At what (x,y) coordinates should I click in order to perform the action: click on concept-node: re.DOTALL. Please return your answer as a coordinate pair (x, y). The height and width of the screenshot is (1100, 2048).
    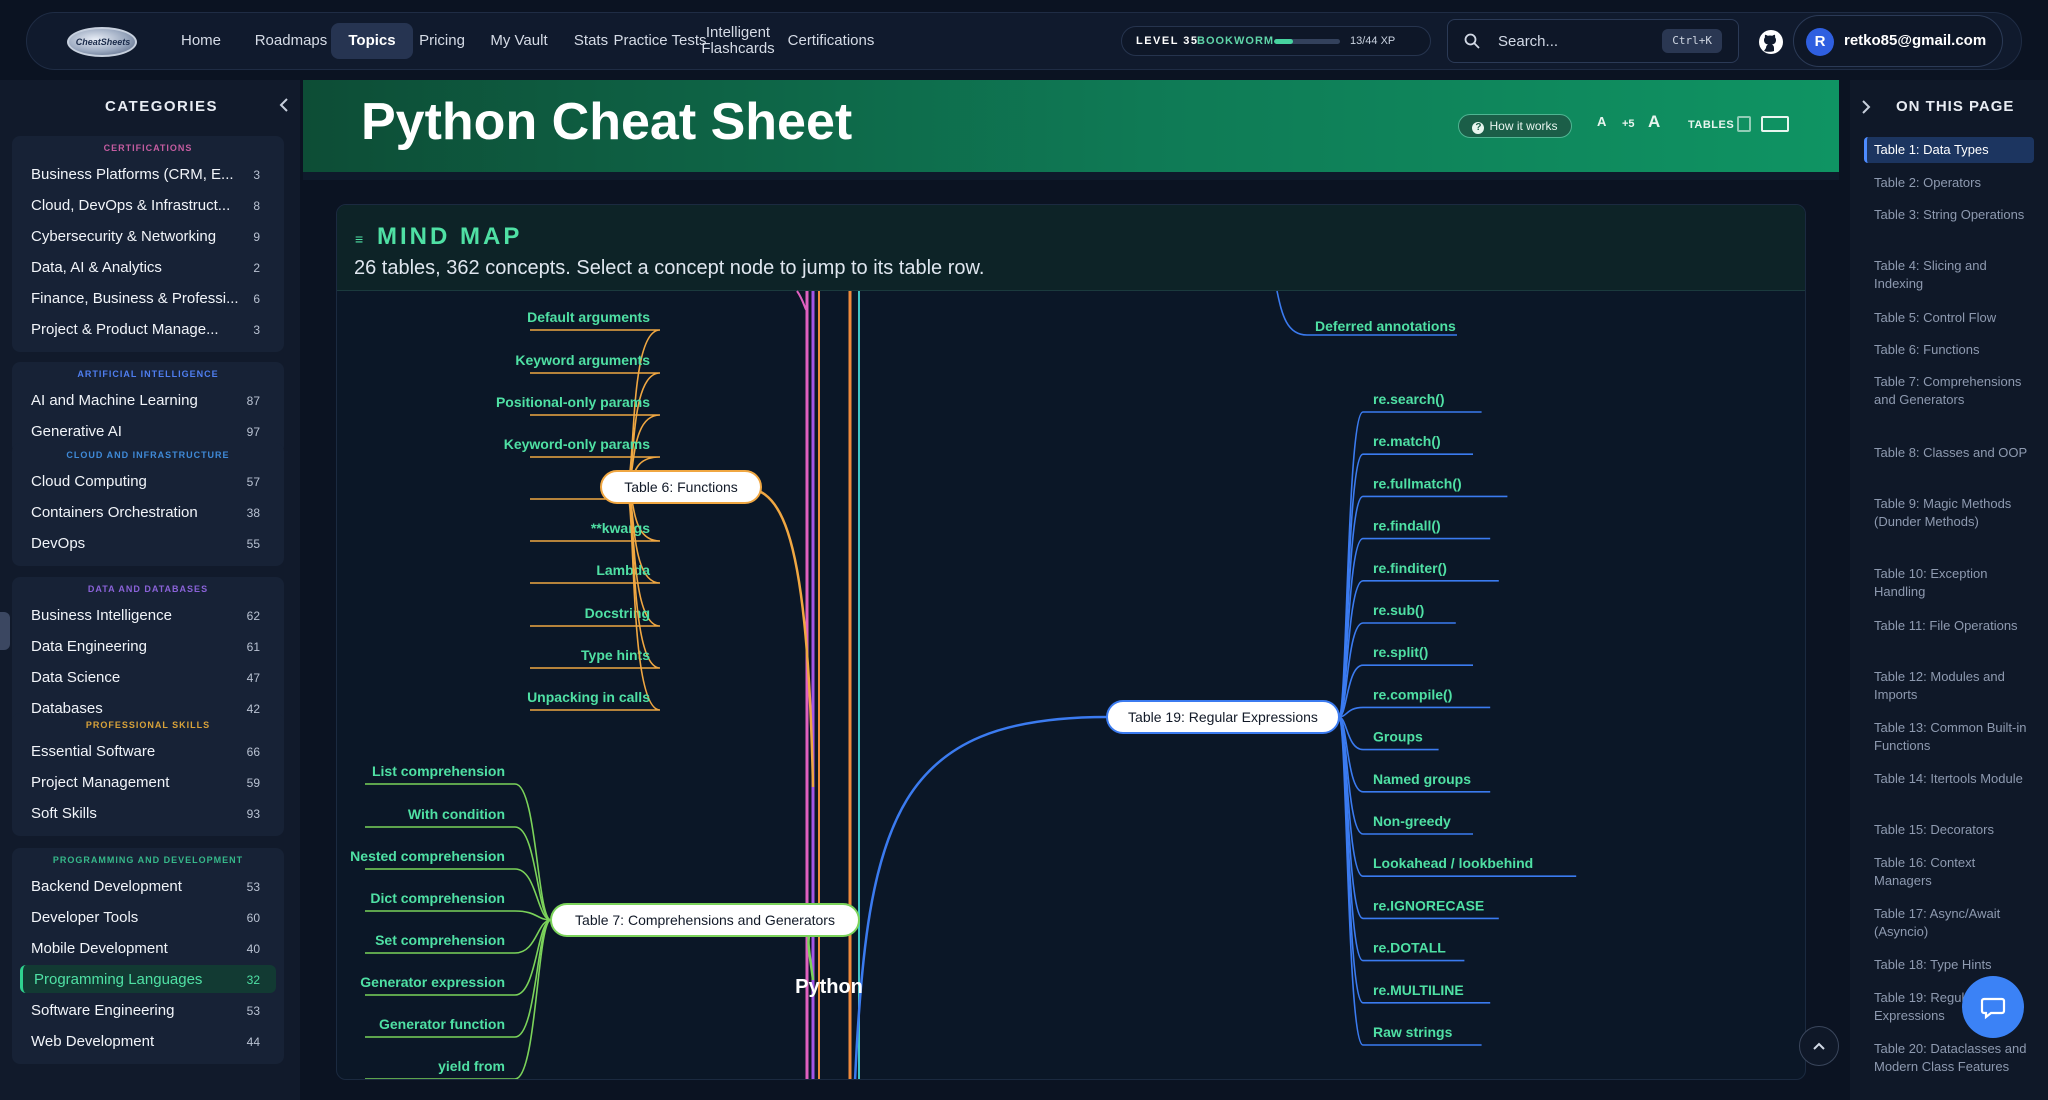
    Looking at the image, I should click on (1409, 948).